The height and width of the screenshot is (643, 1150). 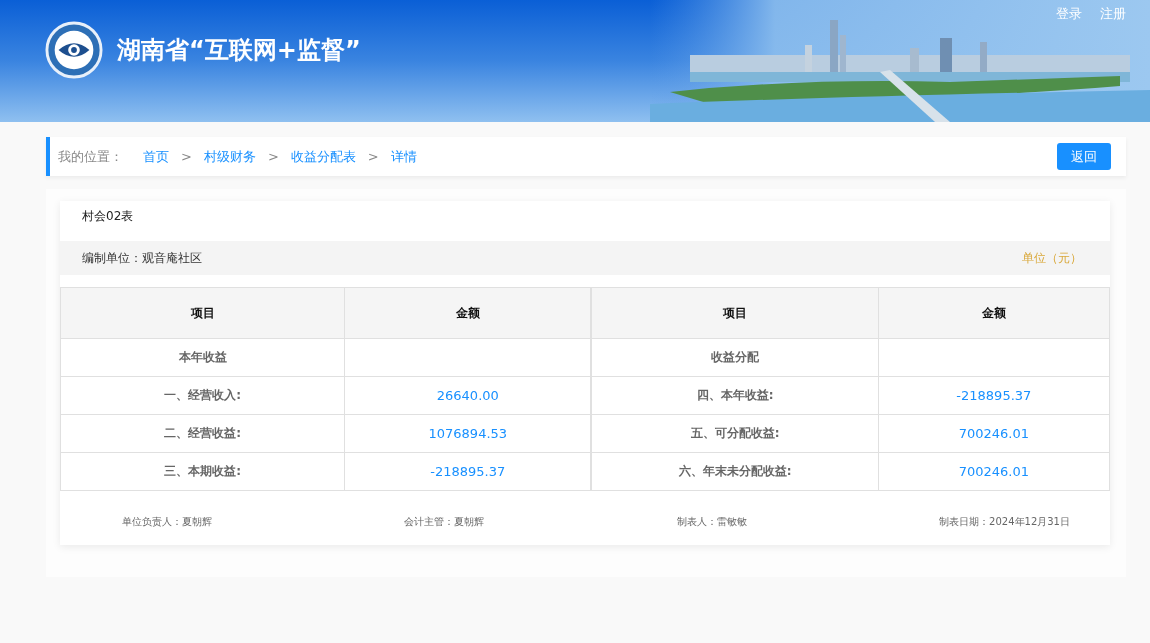 What do you see at coordinates (1004, 522) in the screenshot?
I see `signature-text: 制表日期：2024年12月31日` at bounding box center [1004, 522].